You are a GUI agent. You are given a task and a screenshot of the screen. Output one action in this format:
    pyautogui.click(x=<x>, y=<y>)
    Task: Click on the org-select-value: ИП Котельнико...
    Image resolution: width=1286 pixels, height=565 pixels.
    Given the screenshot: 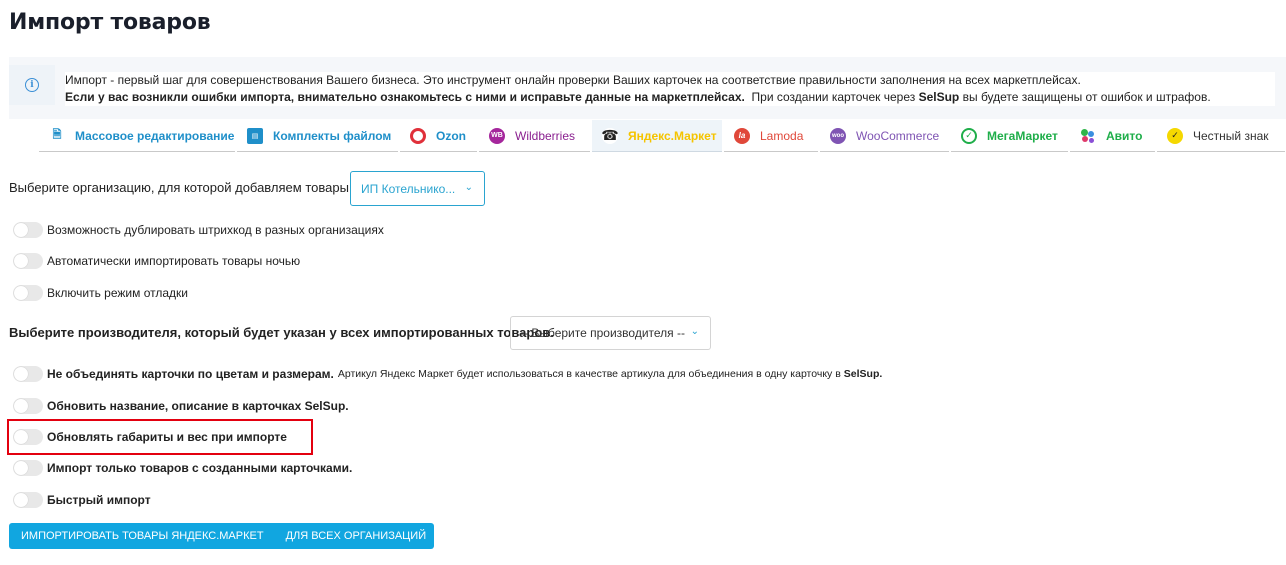 What is the action you would take?
    pyautogui.click(x=408, y=188)
    